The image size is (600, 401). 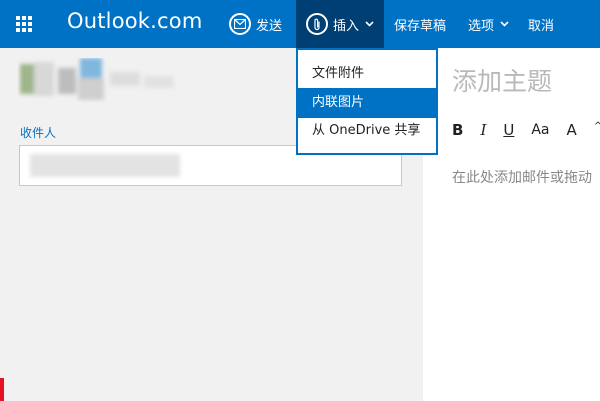 I want to click on grow-font-button: A ^, so click(x=583, y=130).